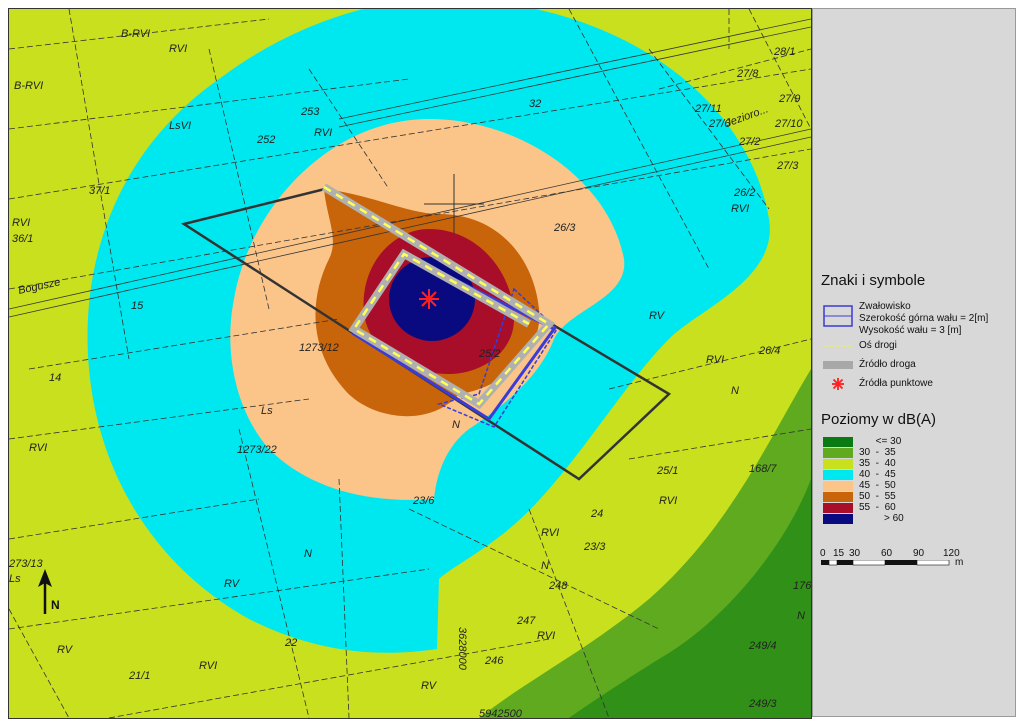  What do you see at coordinates (769, 351) in the screenshot?
I see `parcel-label: 26/4` at bounding box center [769, 351].